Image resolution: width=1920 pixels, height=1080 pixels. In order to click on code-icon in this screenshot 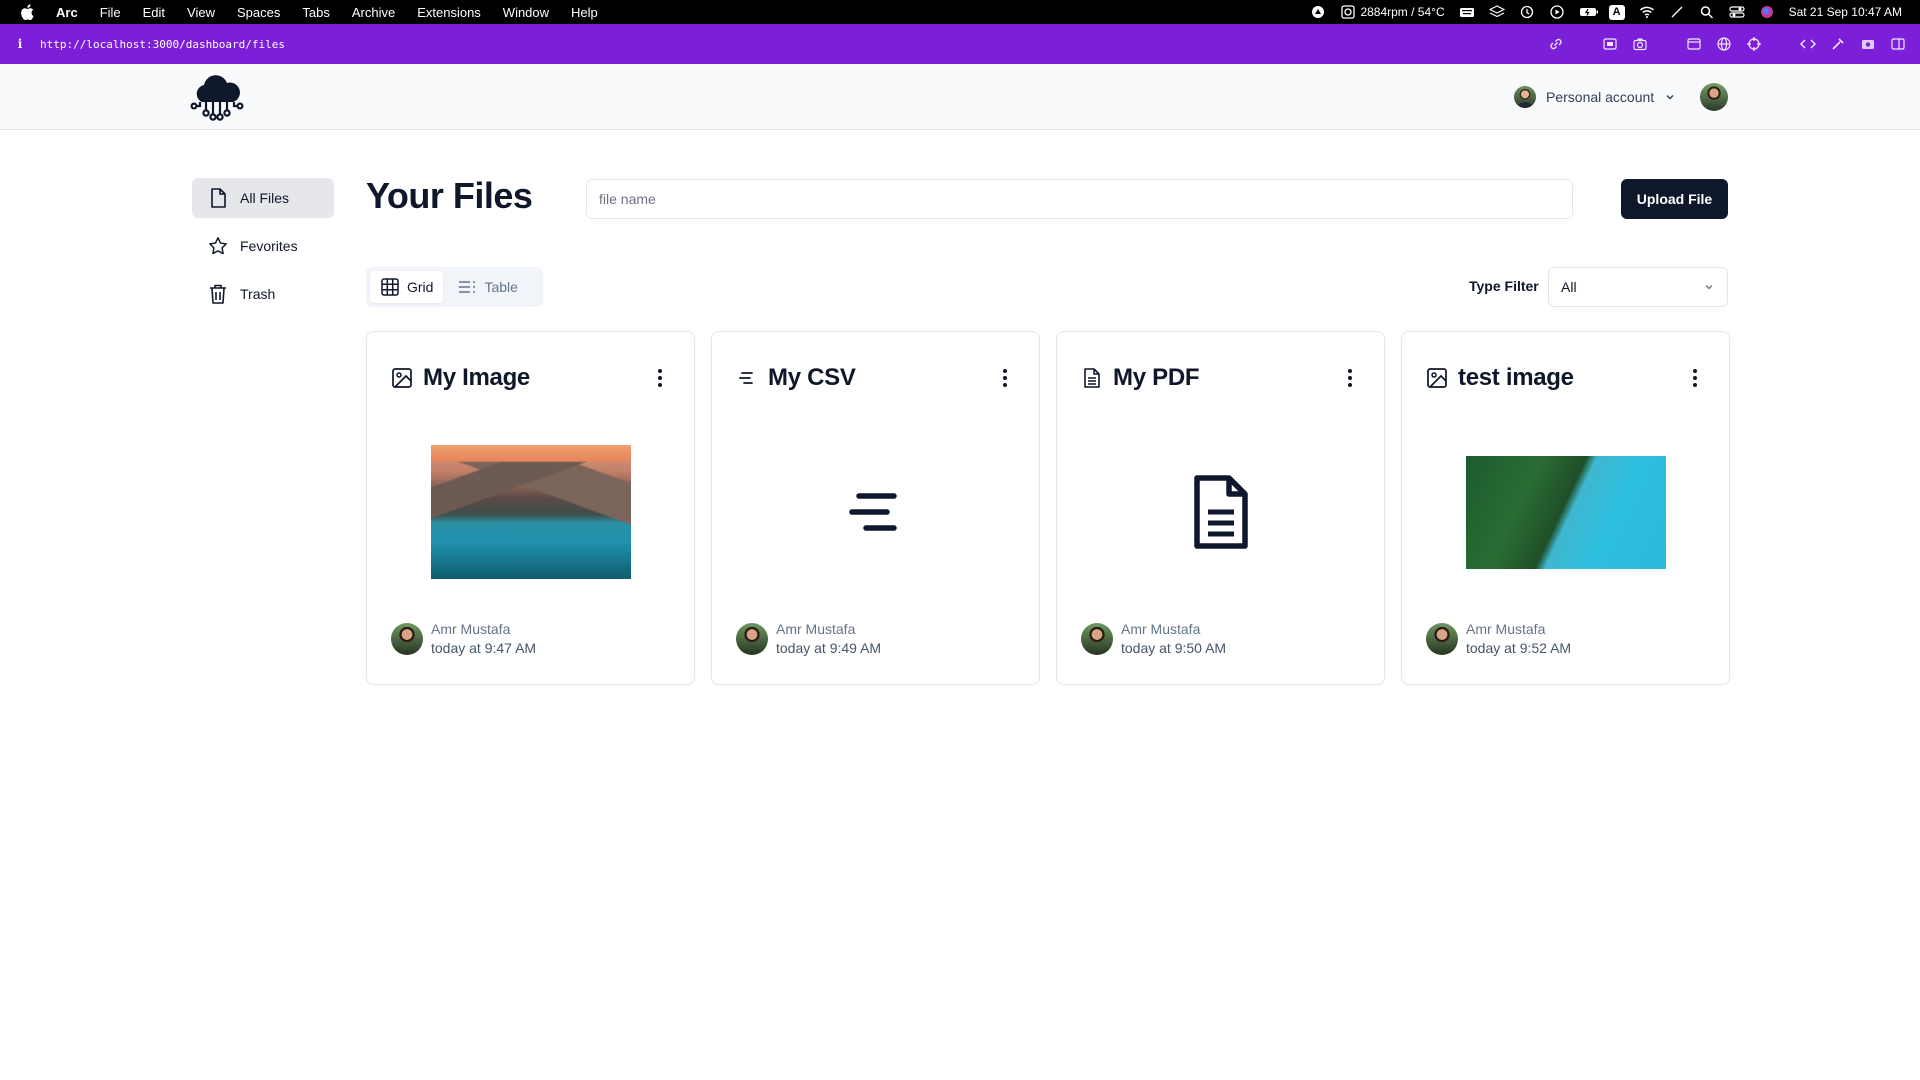, I will do `click(1808, 44)`.